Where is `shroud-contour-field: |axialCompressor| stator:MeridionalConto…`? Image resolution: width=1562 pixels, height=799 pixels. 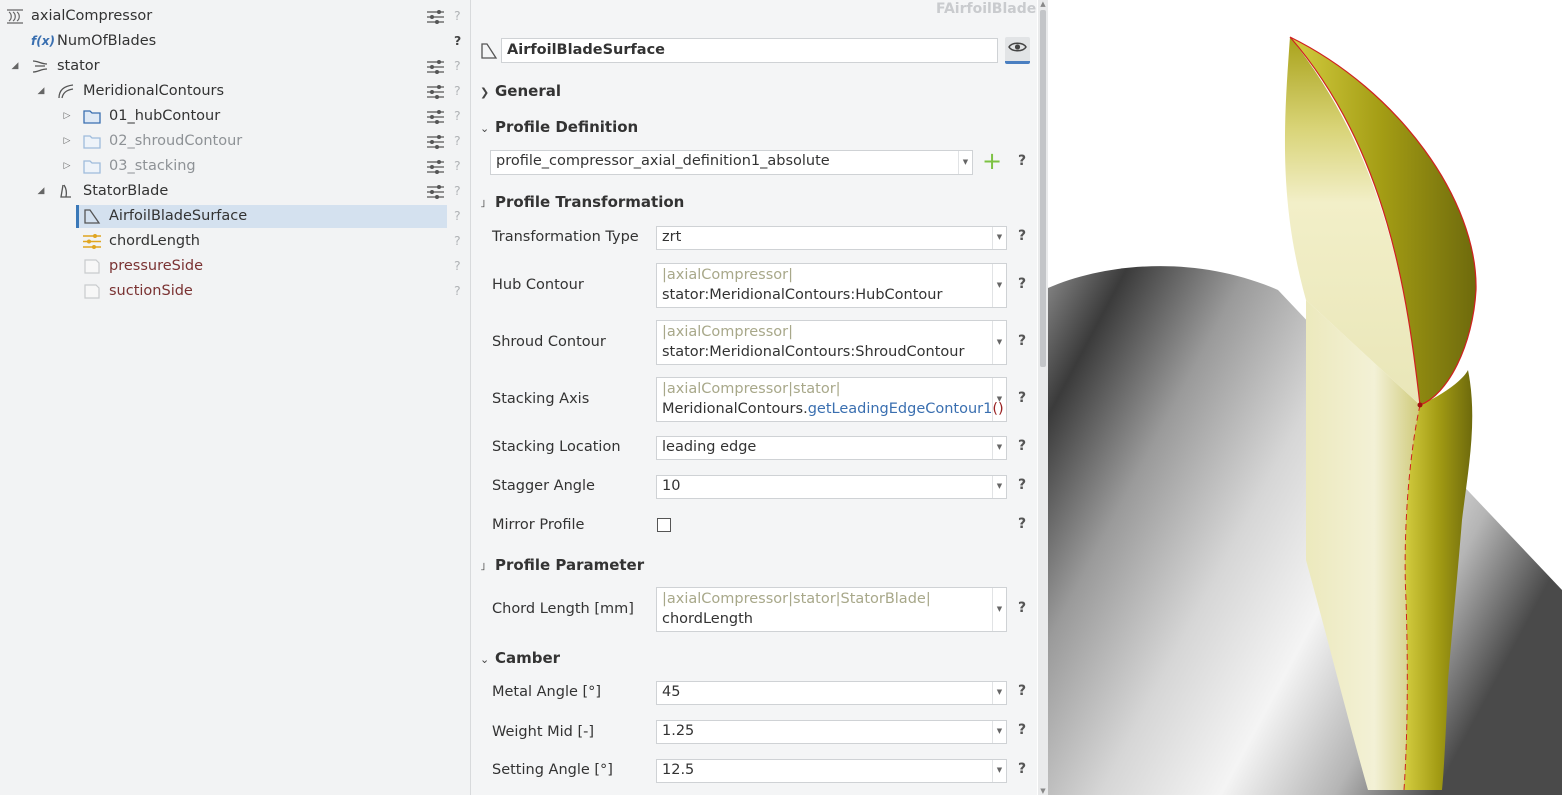
shroud-contour-field: |axialCompressor| stator:MeridionalConto… is located at coordinates (831, 342).